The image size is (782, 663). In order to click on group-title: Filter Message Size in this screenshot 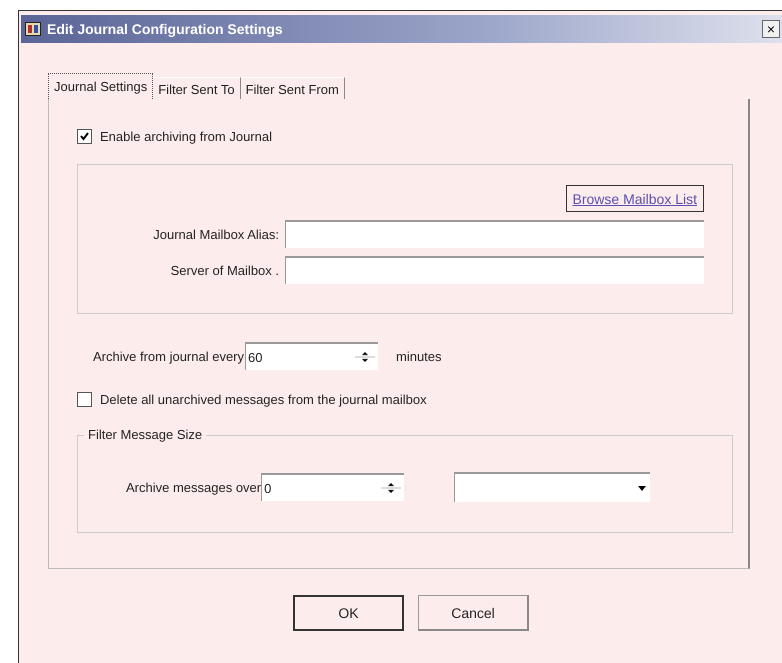, I will do `click(145, 434)`.